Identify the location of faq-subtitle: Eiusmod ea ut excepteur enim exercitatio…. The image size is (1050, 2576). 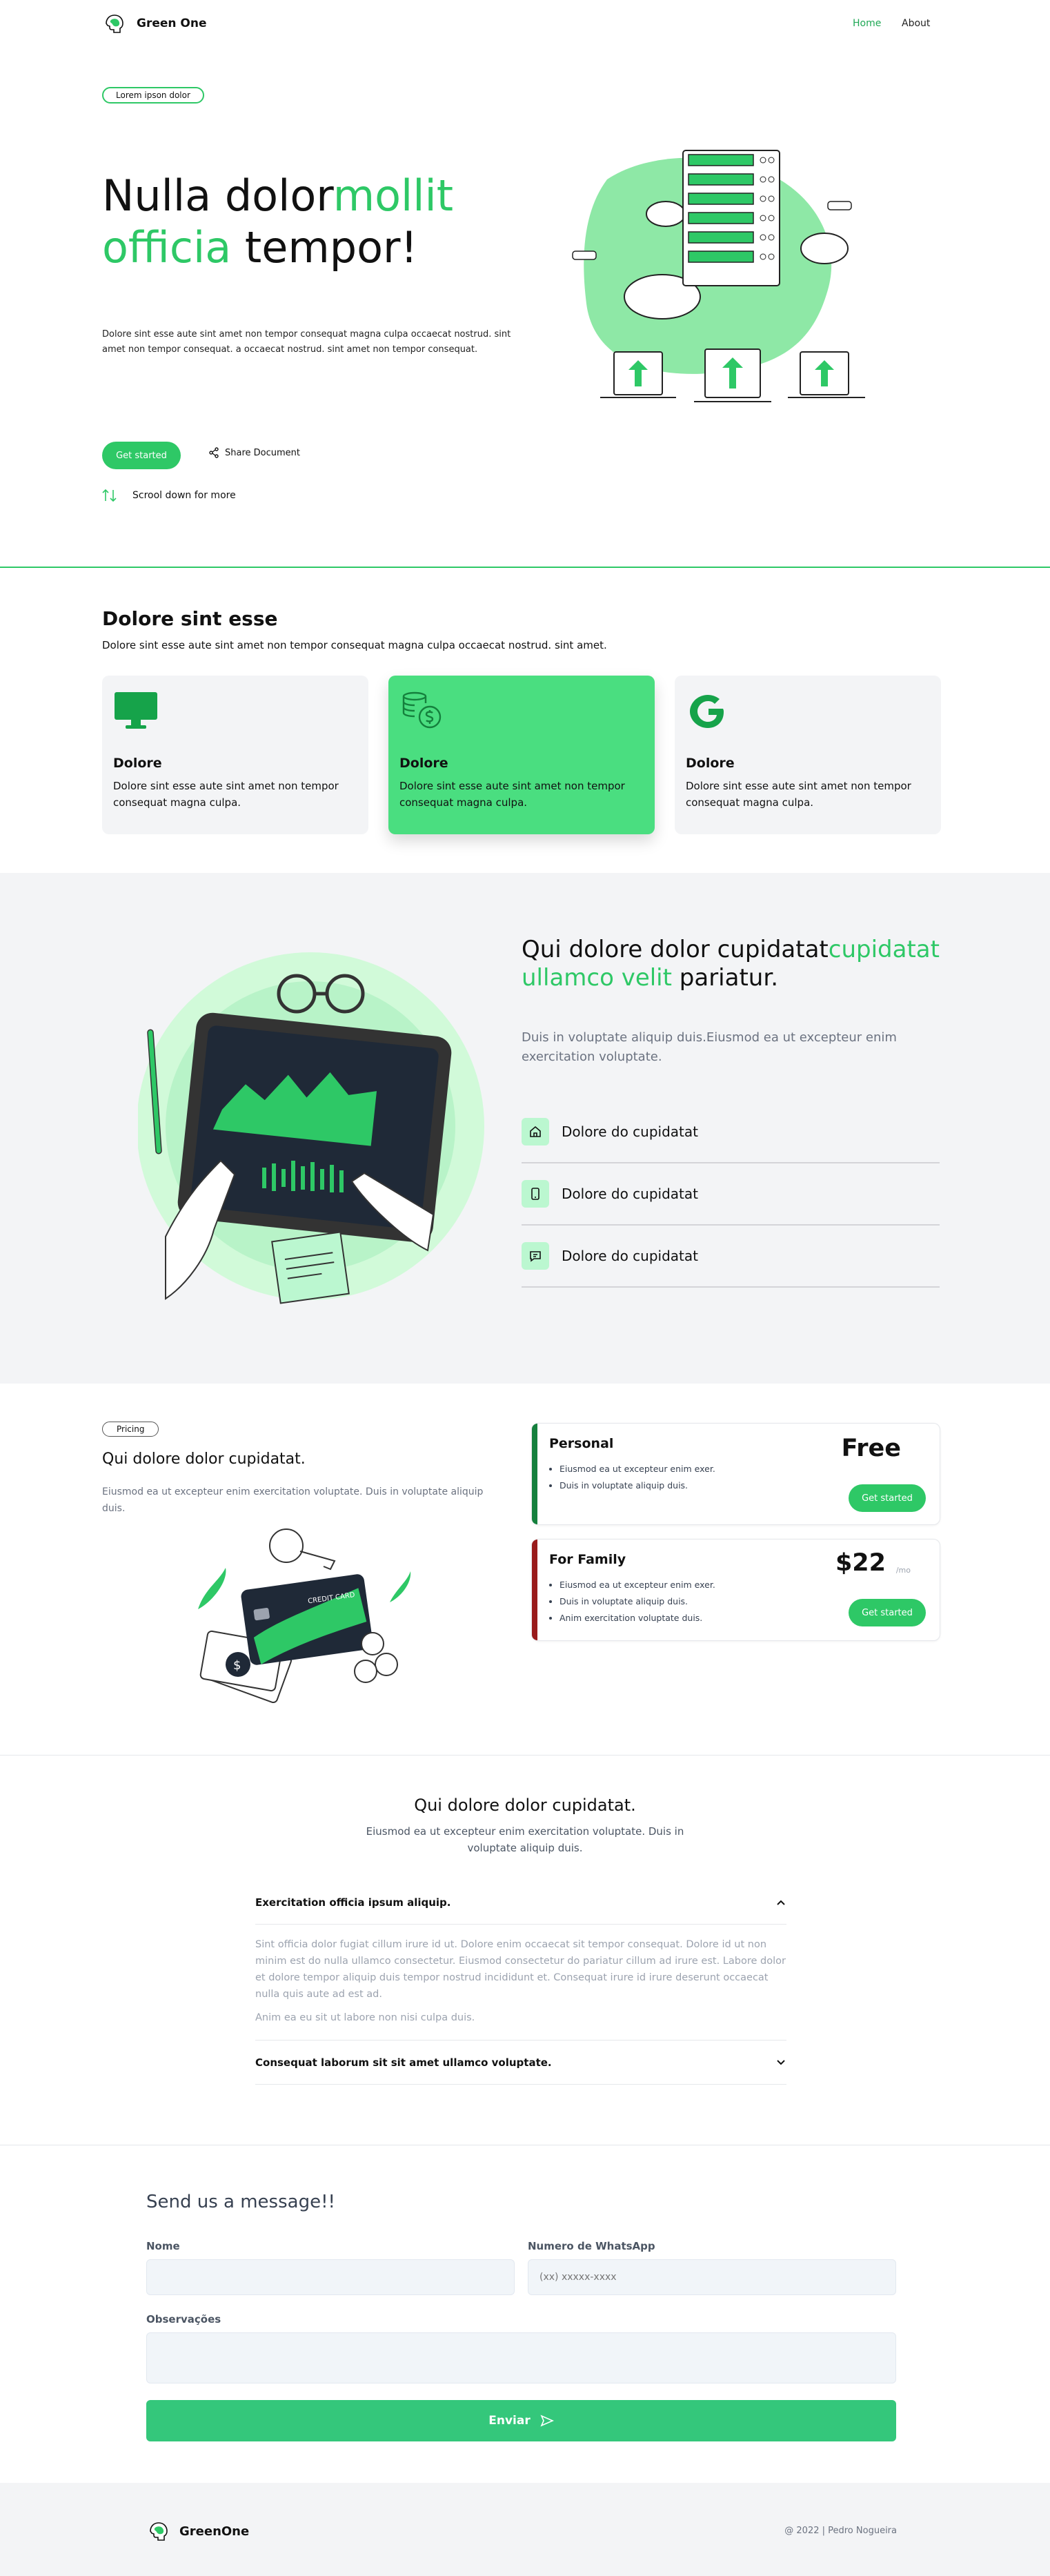
(525, 1839).